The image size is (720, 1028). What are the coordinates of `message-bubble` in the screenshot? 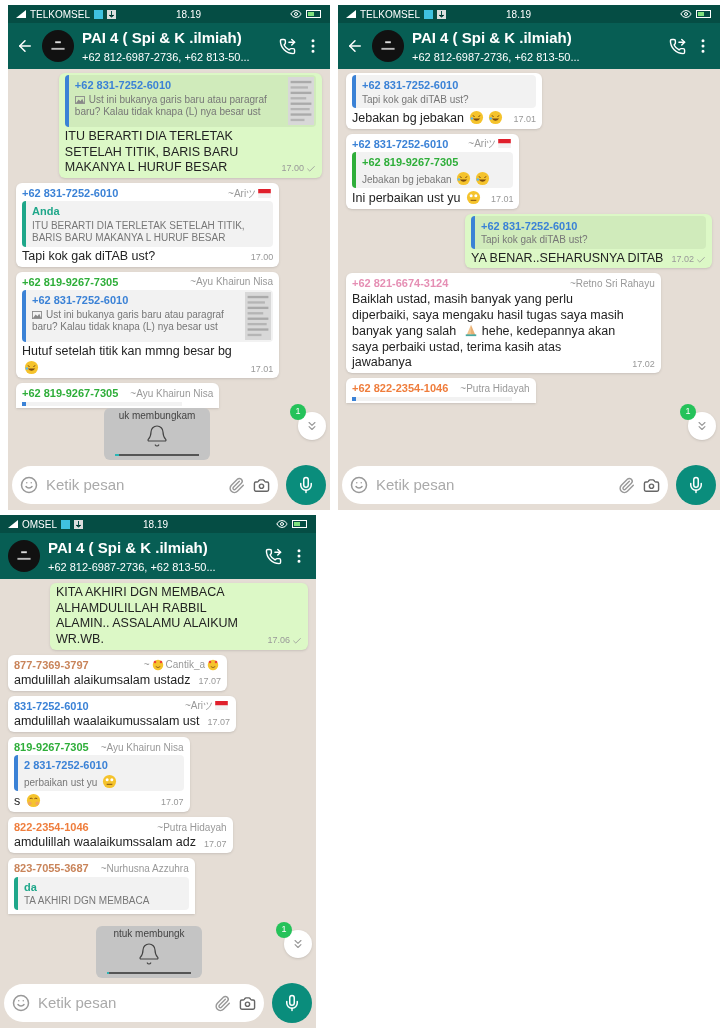 It's located at (503, 323).